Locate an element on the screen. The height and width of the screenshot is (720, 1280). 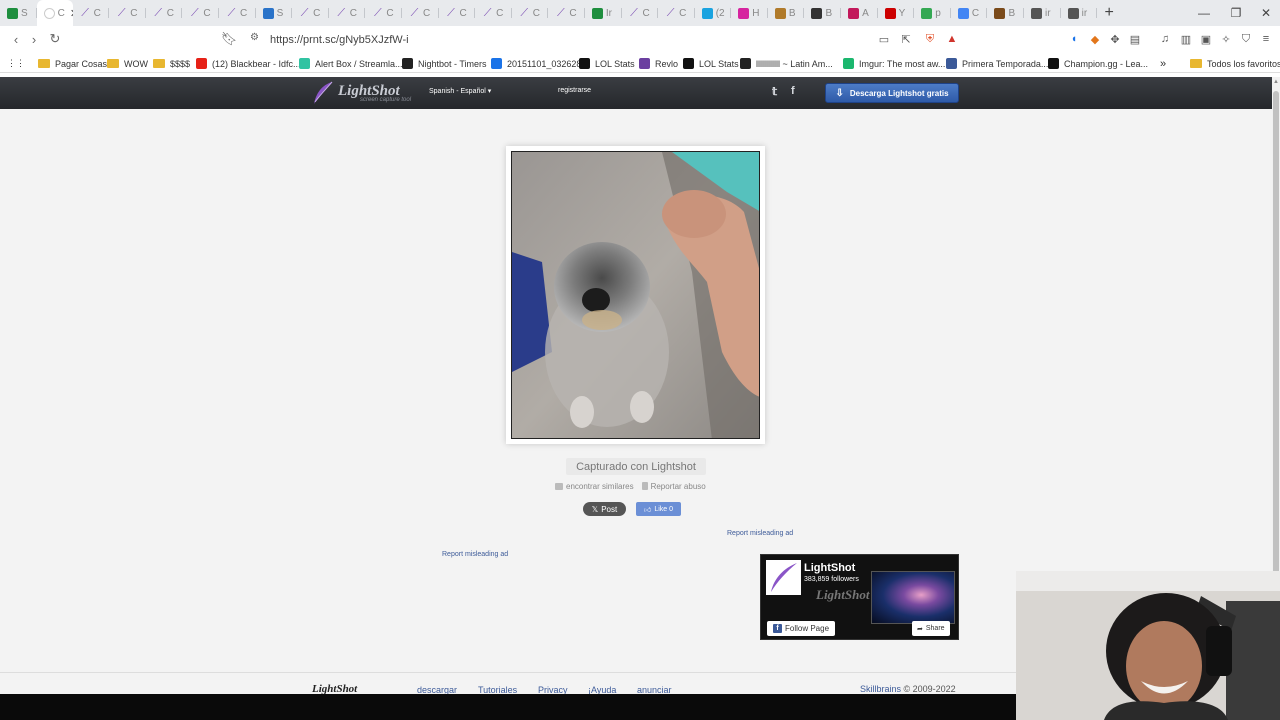
browser-tab: (2 is located at coordinates (713, 13).